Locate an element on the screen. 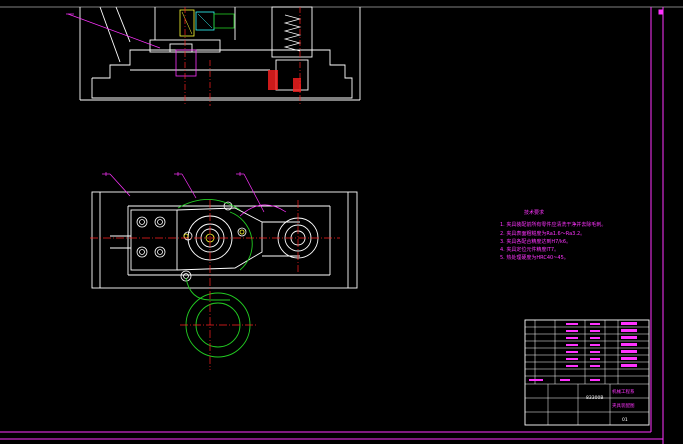 Image resolution: width=683 pixels, height=444 pixels. tech-req-item: 5. 热处理硬度为HRC40~45。 is located at coordinates (534, 257).